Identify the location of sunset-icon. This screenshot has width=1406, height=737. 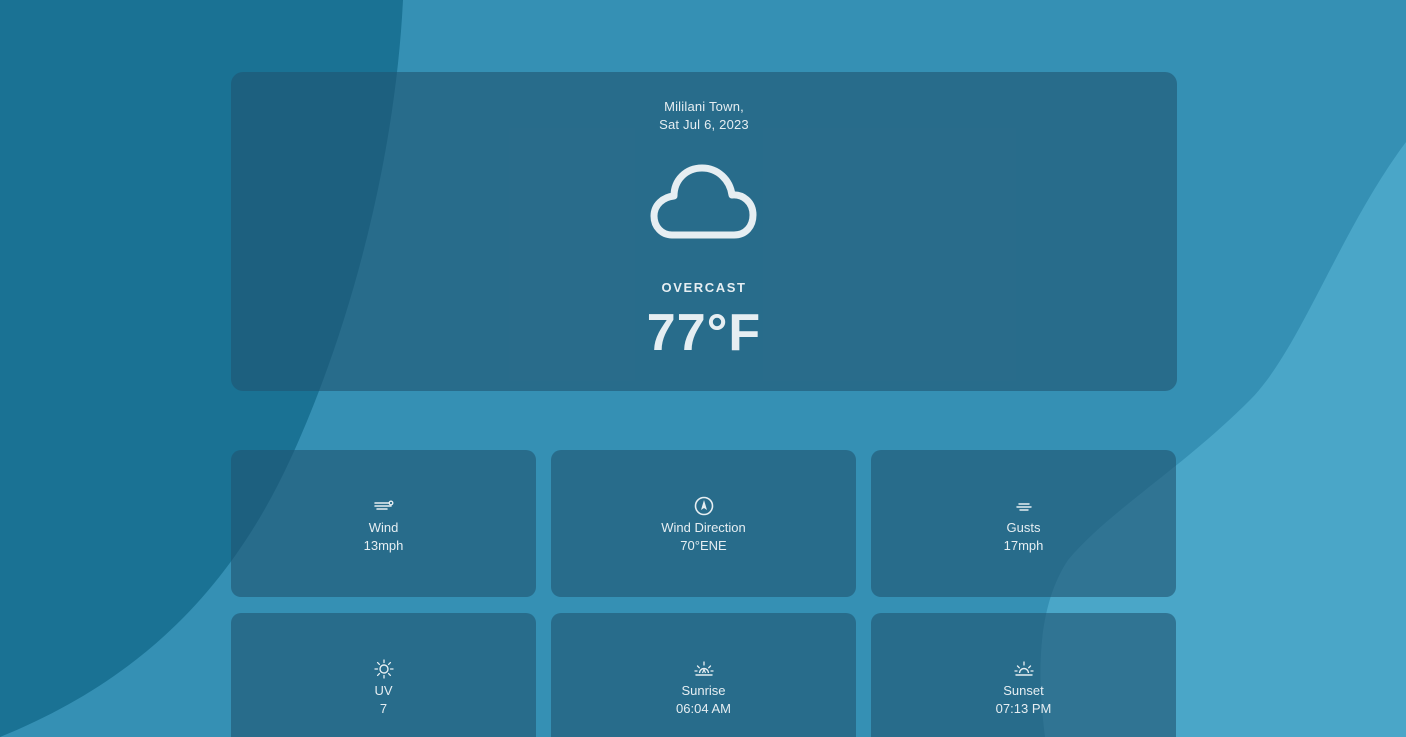
(1024, 668).